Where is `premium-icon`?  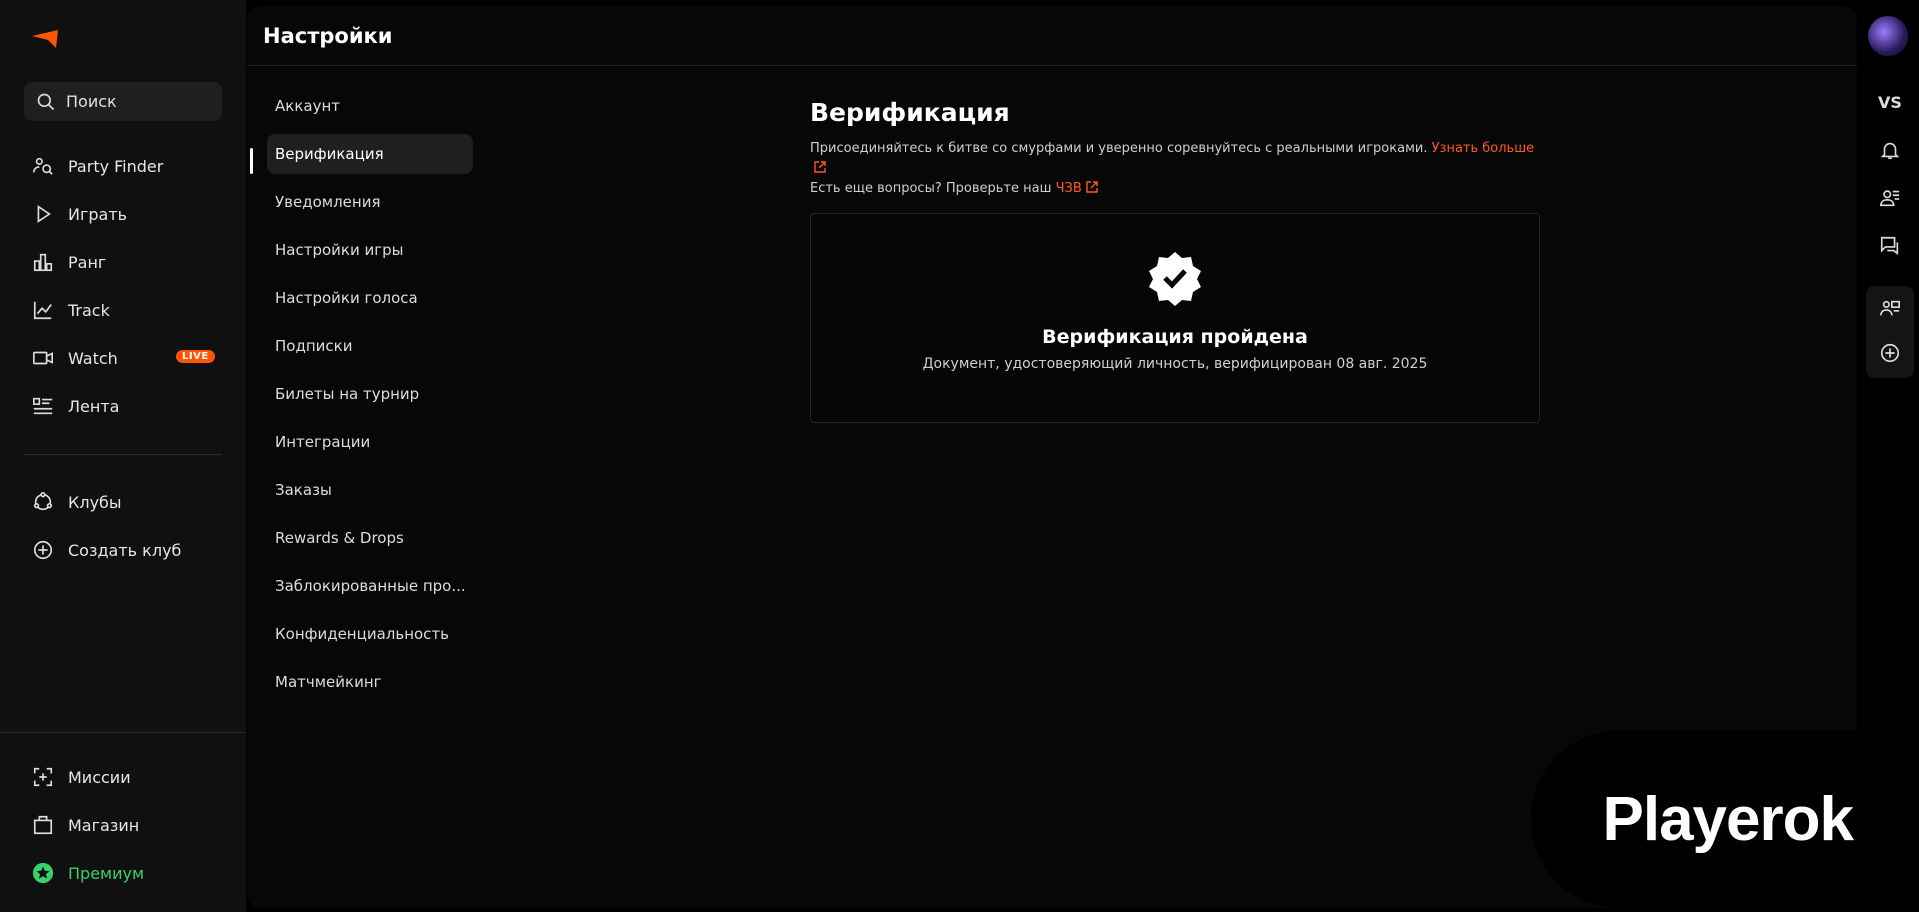 premium-icon is located at coordinates (43, 873).